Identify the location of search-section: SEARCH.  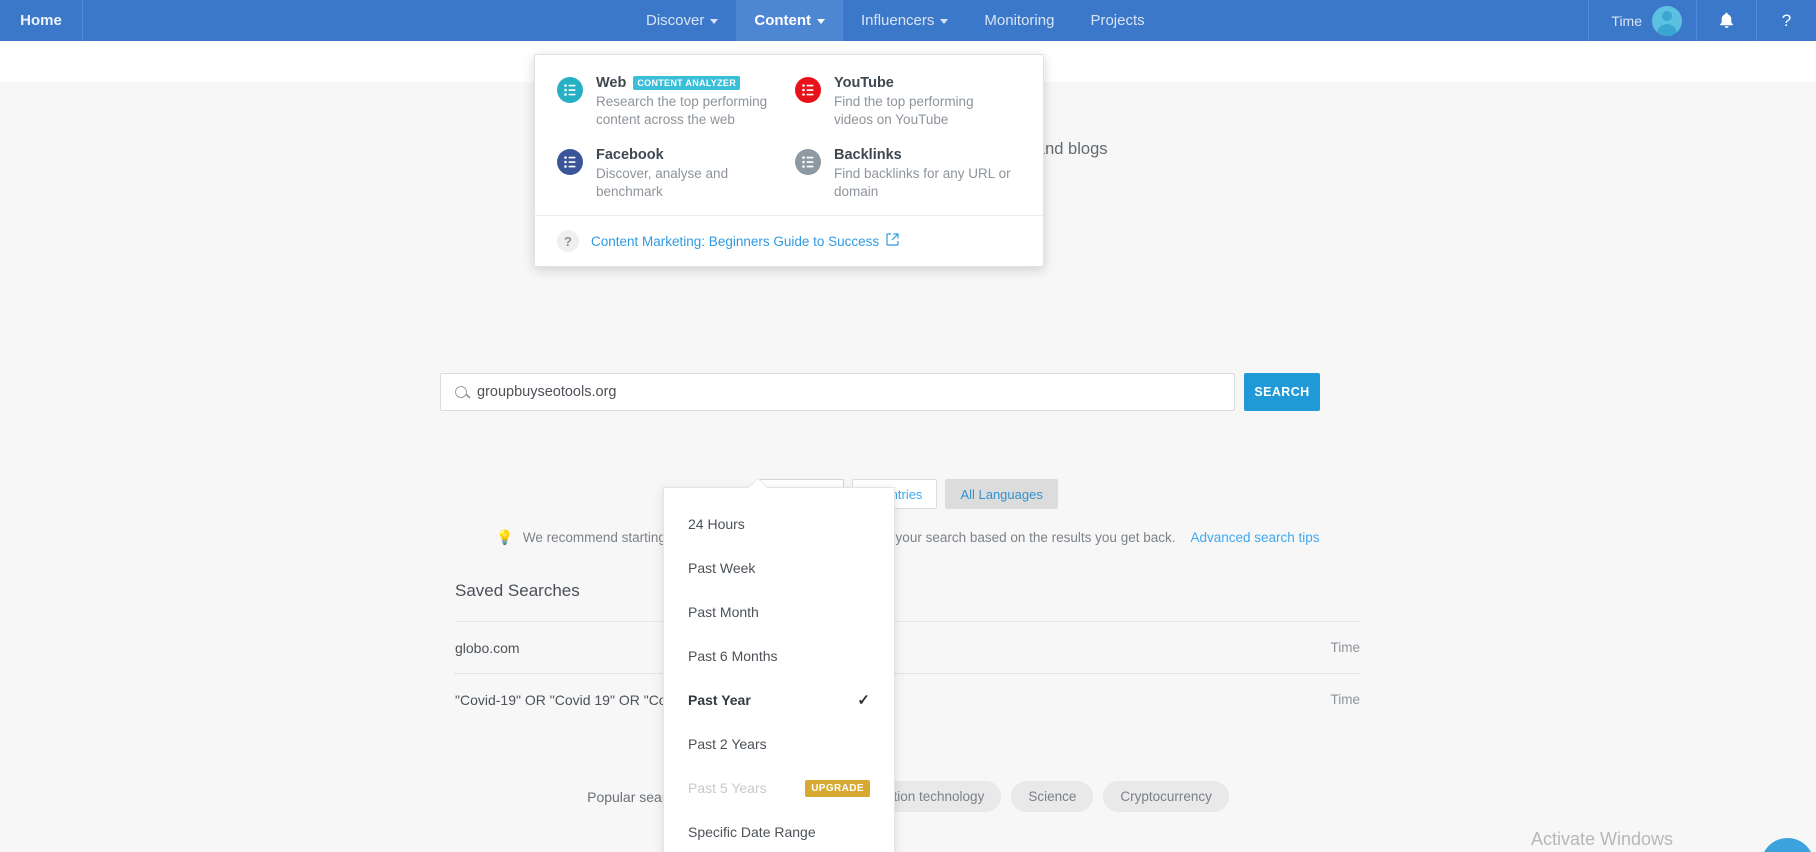
(880, 392).